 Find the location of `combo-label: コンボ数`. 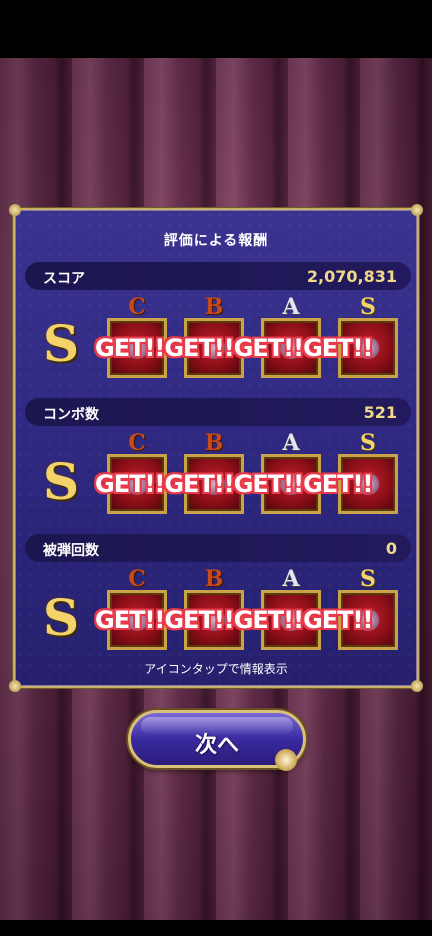

combo-label: コンボ数 is located at coordinates (71, 415).